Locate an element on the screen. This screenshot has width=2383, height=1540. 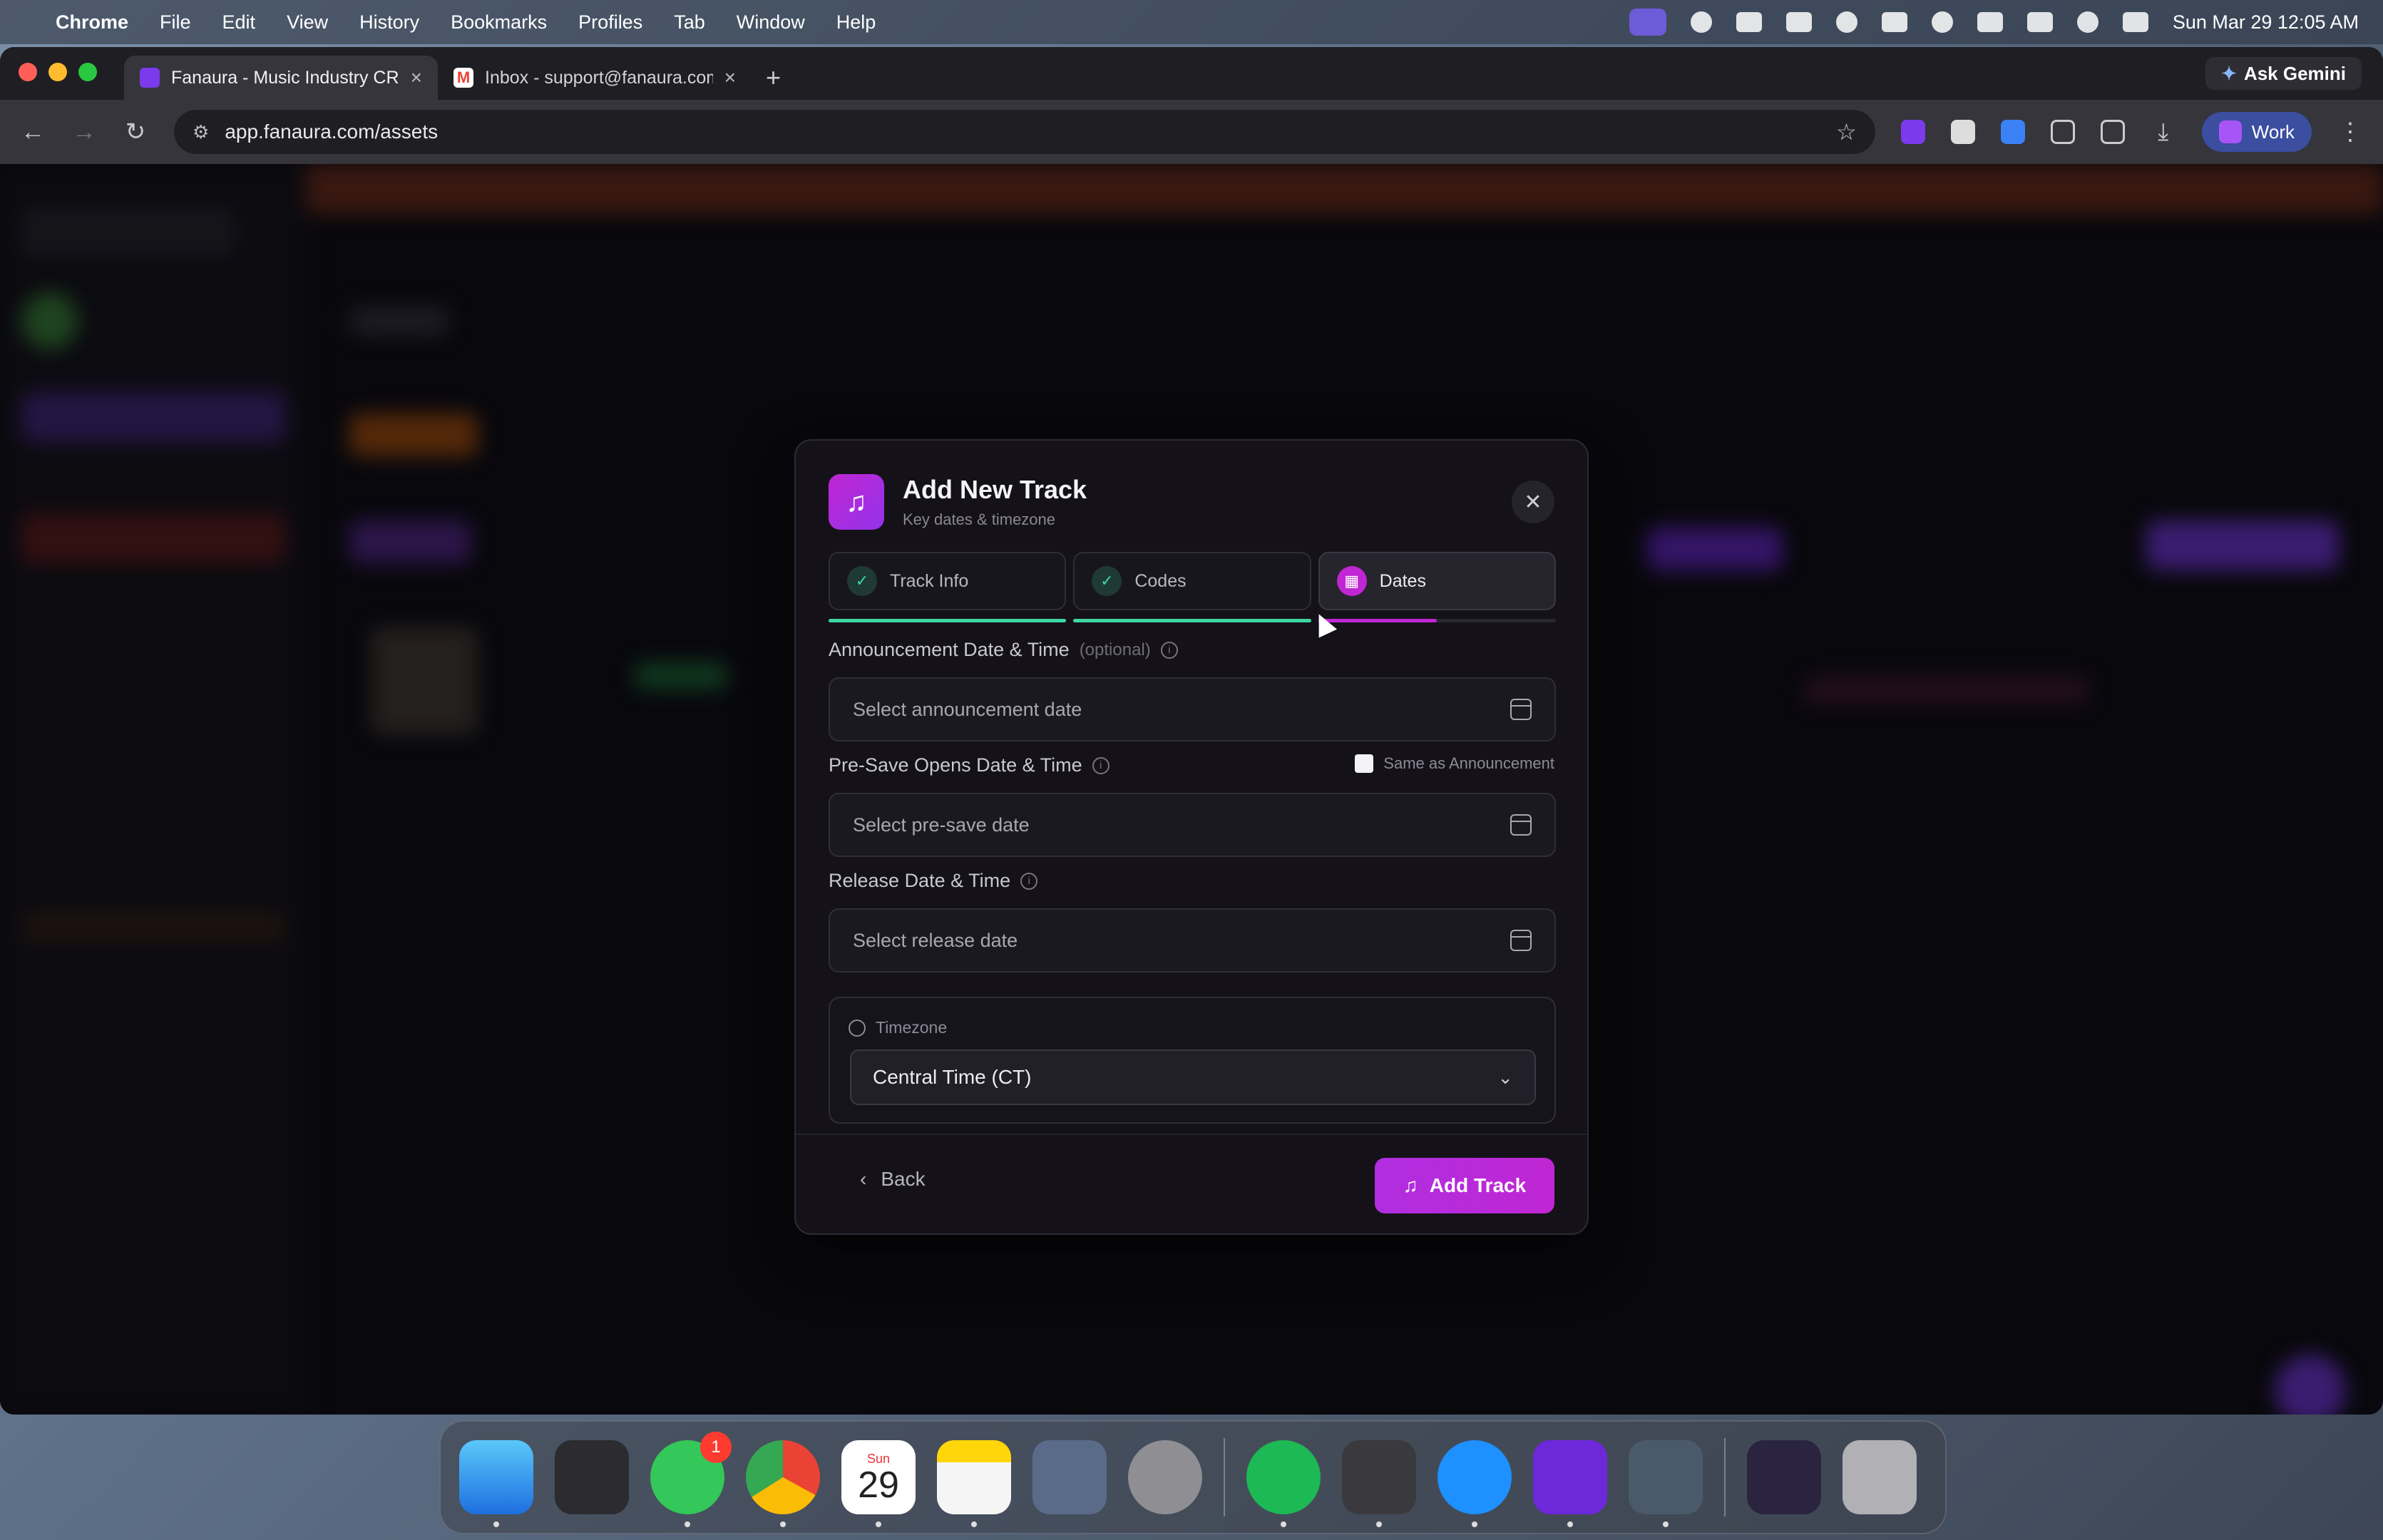
menu-profiles: Profiles is located at coordinates (610, 22).